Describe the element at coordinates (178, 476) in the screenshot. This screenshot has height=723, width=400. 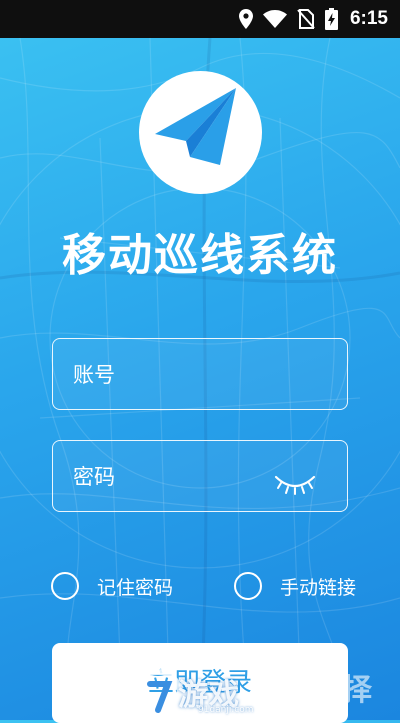
I see `password-input` at that location.